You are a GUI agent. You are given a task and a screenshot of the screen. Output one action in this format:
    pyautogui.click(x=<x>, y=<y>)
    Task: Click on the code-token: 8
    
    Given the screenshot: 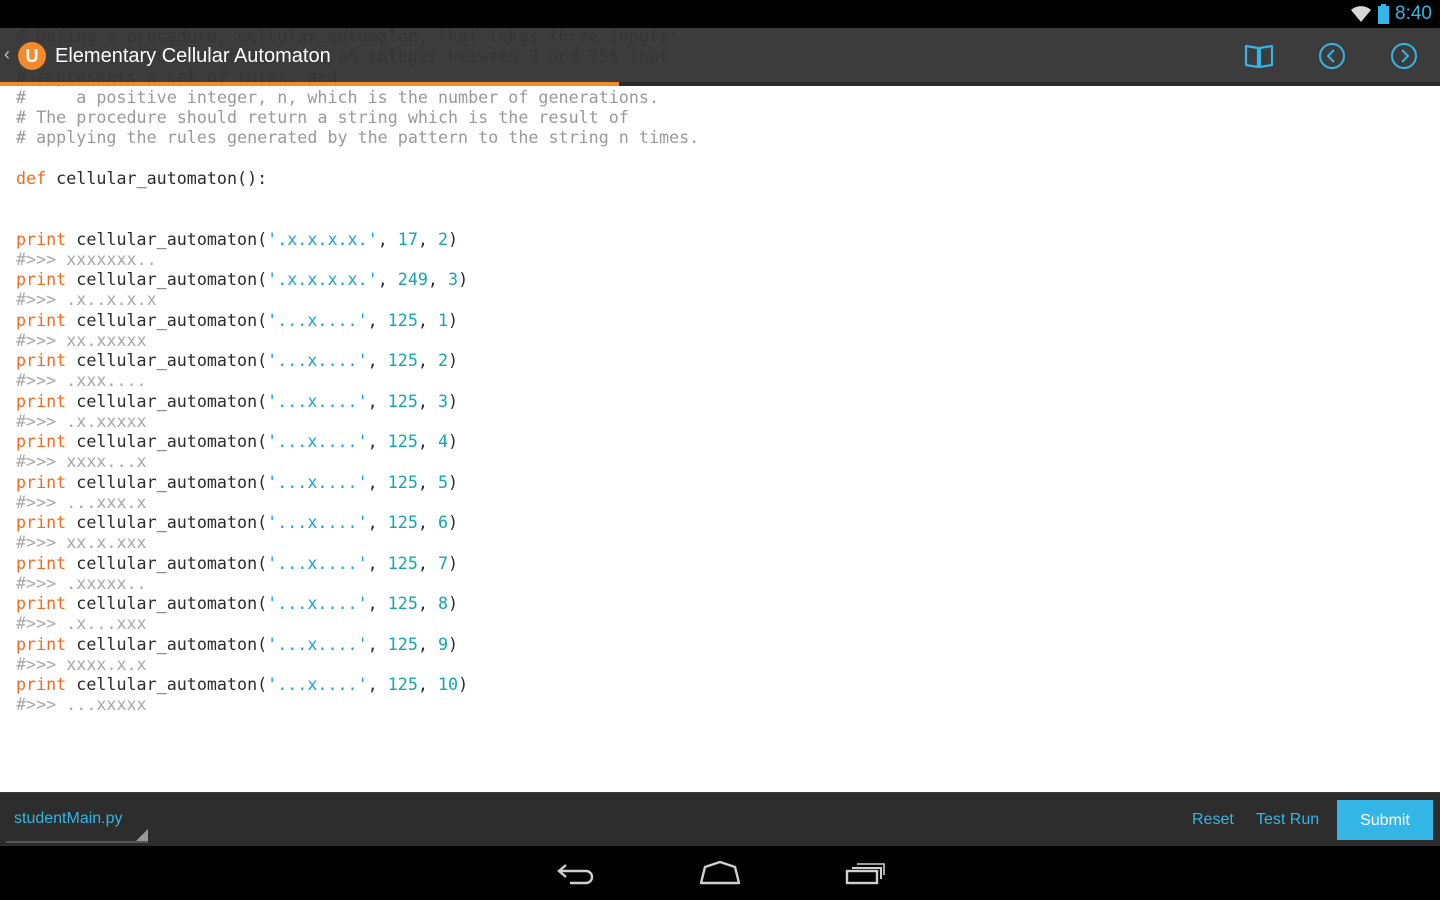 What is the action you would take?
    pyautogui.click(x=443, y=603)
    